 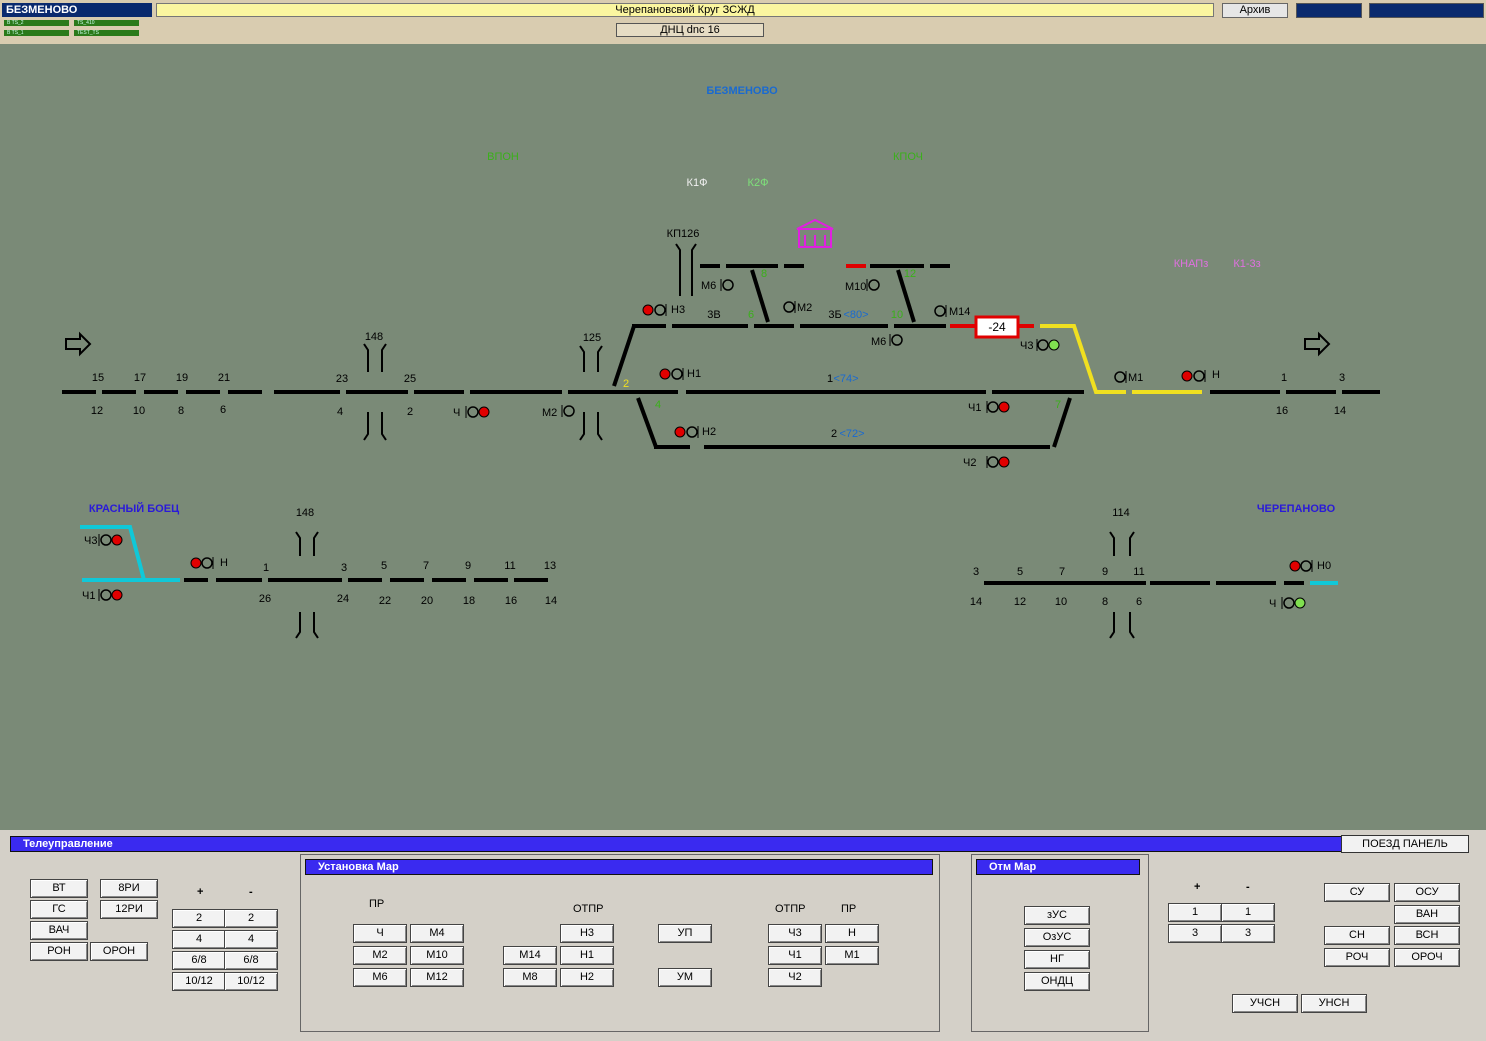 I want to click on plus-1-button: 1, so click(x=1195, y=912).